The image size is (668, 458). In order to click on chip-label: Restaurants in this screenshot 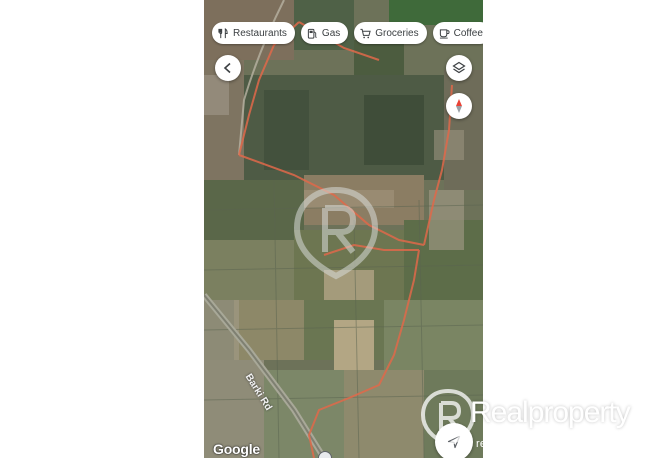, I will do `click(260, 33)`.